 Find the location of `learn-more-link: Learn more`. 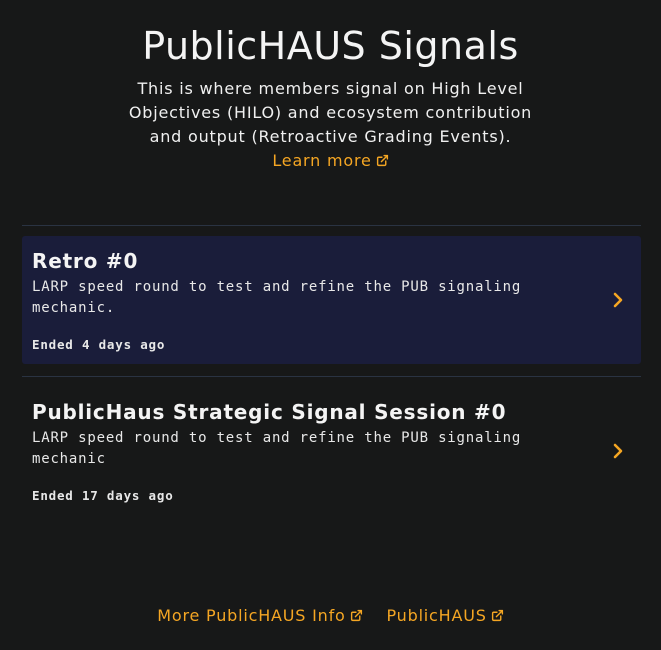

learn-more-link: Learn more is located at coordinates (330, 161).